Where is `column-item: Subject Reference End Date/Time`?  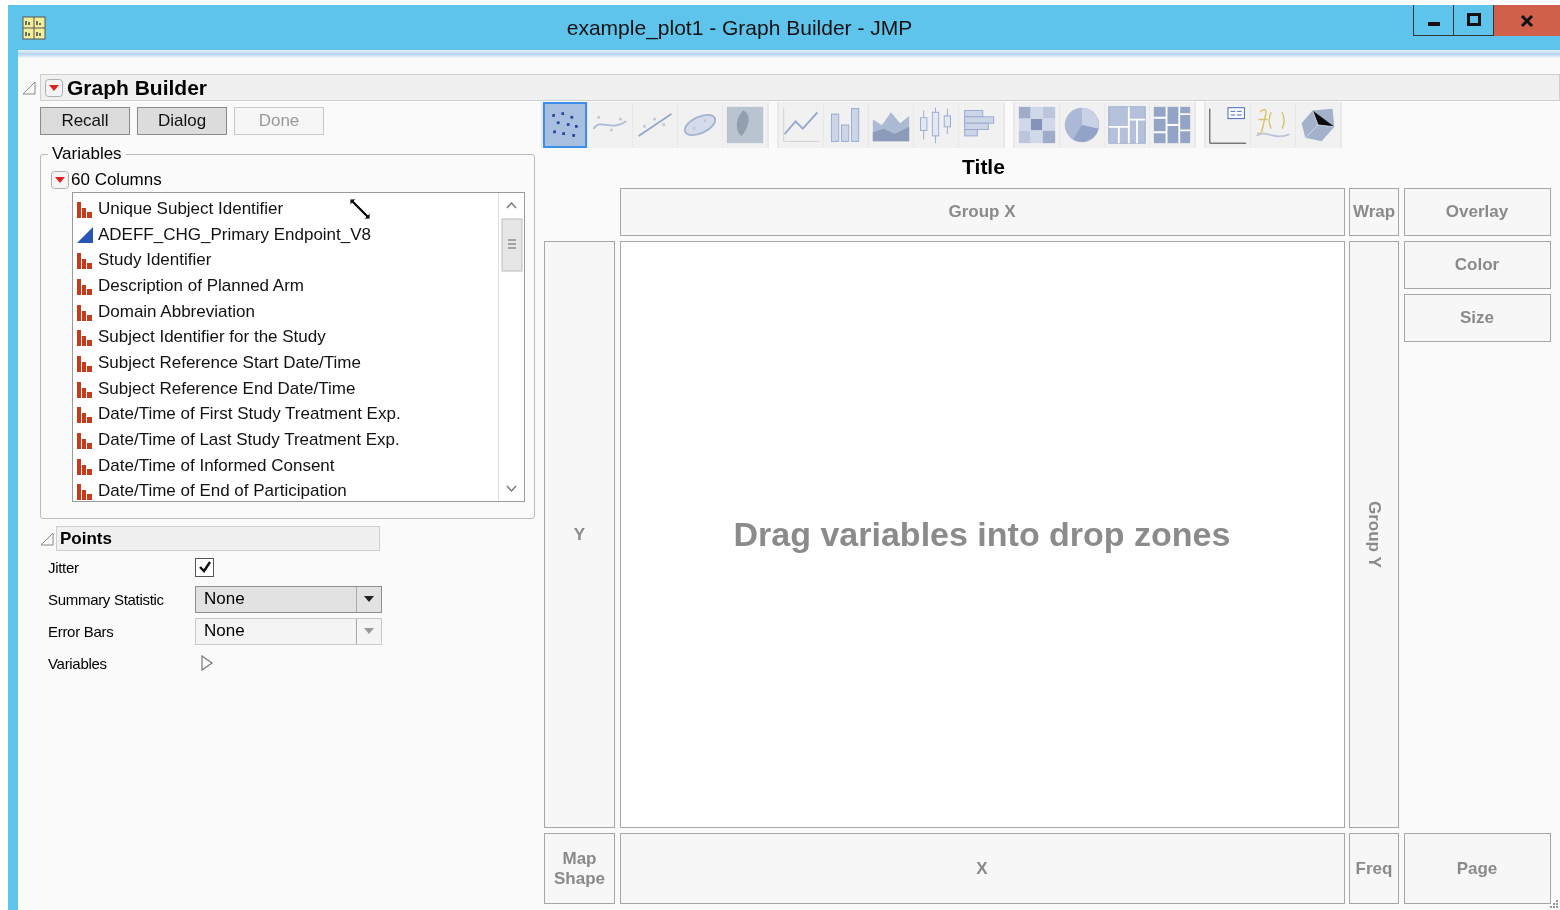
column-item: Subject Reference End Date/Time is located at coordinates (285, 388).